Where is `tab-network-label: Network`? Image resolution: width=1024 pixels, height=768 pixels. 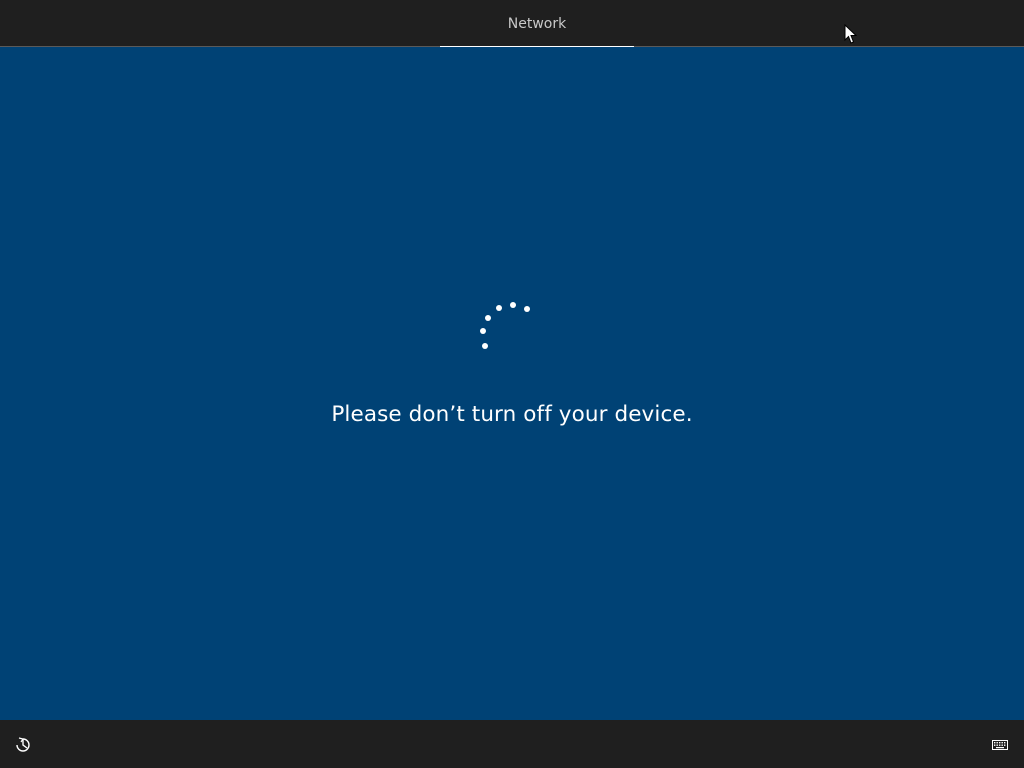
tab-network-label: Network is located at coordinates (537, 24).